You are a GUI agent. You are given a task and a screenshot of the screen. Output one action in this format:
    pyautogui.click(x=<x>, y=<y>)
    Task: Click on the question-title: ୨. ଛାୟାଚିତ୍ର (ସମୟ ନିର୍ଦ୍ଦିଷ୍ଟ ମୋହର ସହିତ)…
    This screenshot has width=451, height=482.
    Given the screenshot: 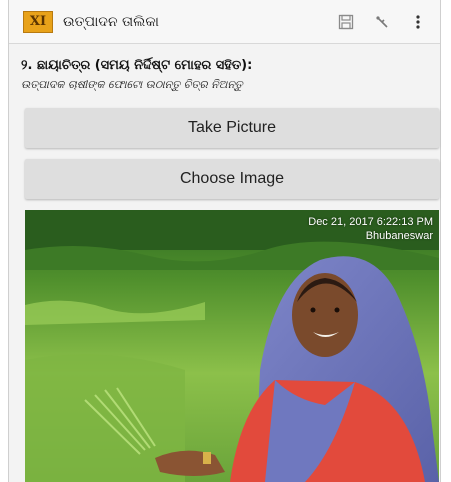 What is the action you would take?
    pyautogui.click(x=137, y=65)
    